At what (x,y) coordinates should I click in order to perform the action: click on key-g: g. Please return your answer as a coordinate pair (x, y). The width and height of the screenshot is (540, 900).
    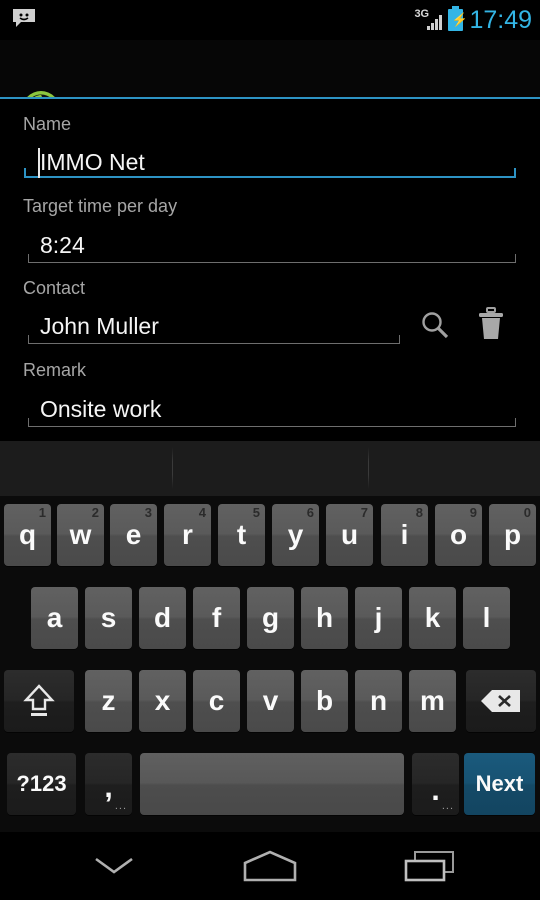
    Looking at the image, I should click on (270, 618).